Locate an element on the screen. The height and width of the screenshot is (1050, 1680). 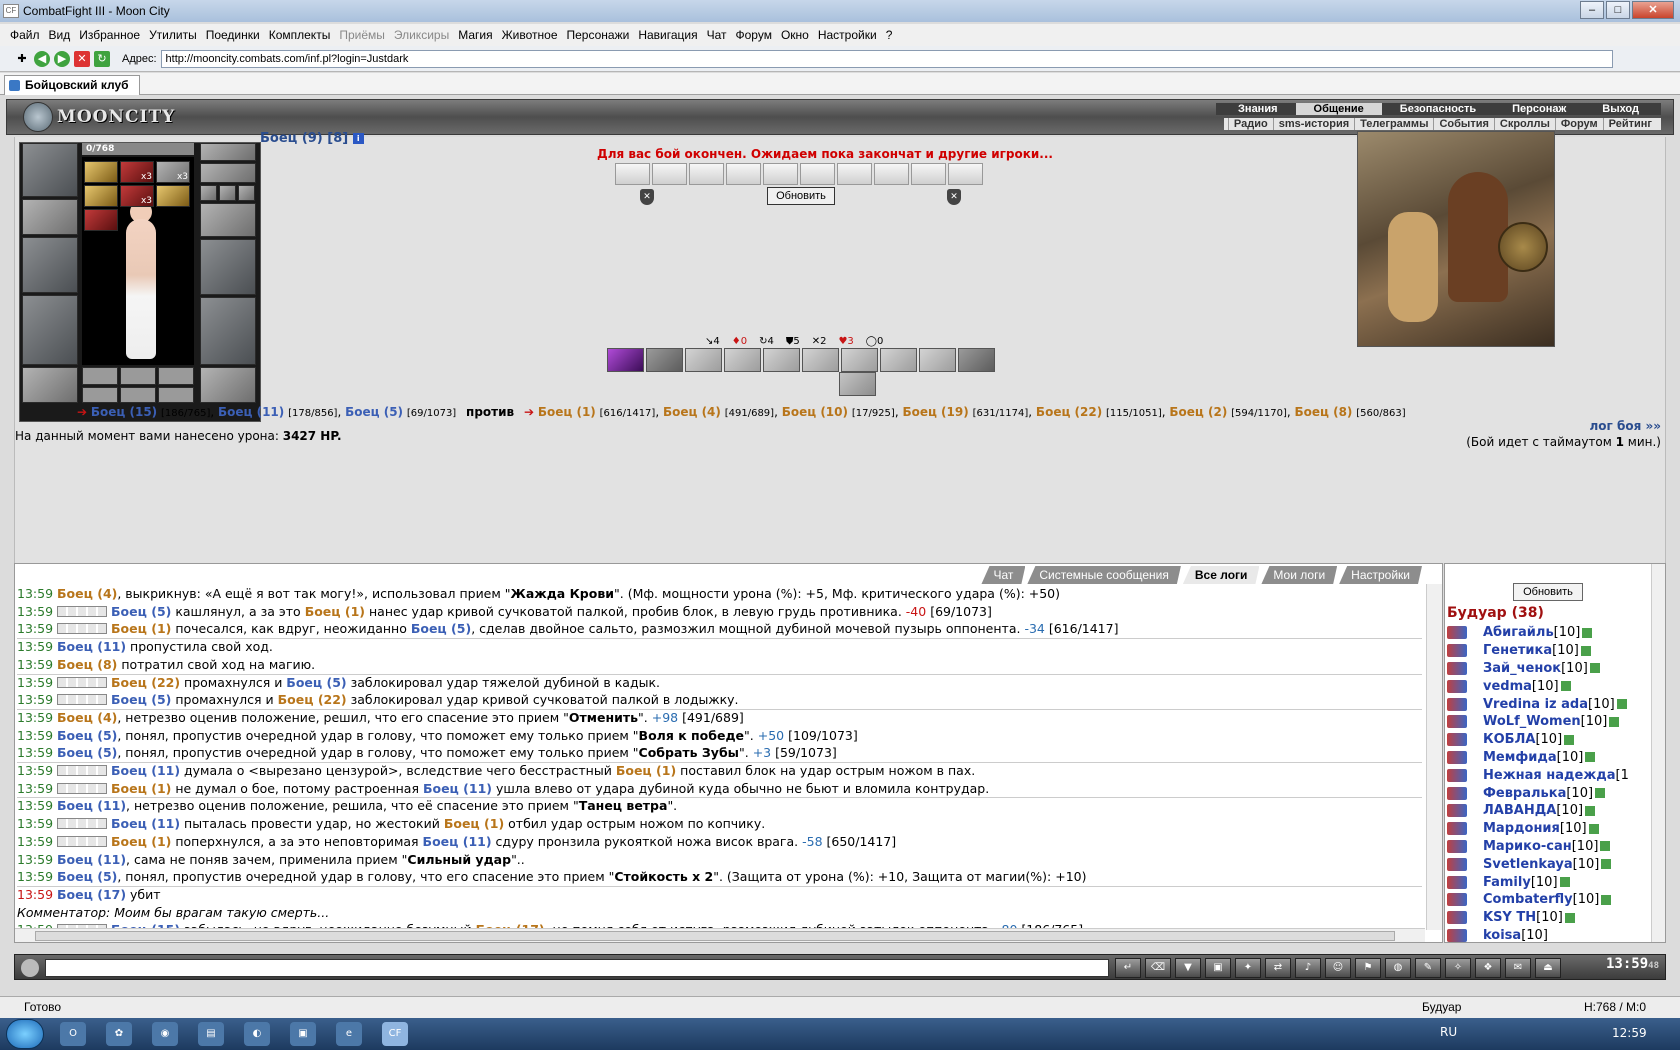
header-events: События is located at coordinates (1463, 124).